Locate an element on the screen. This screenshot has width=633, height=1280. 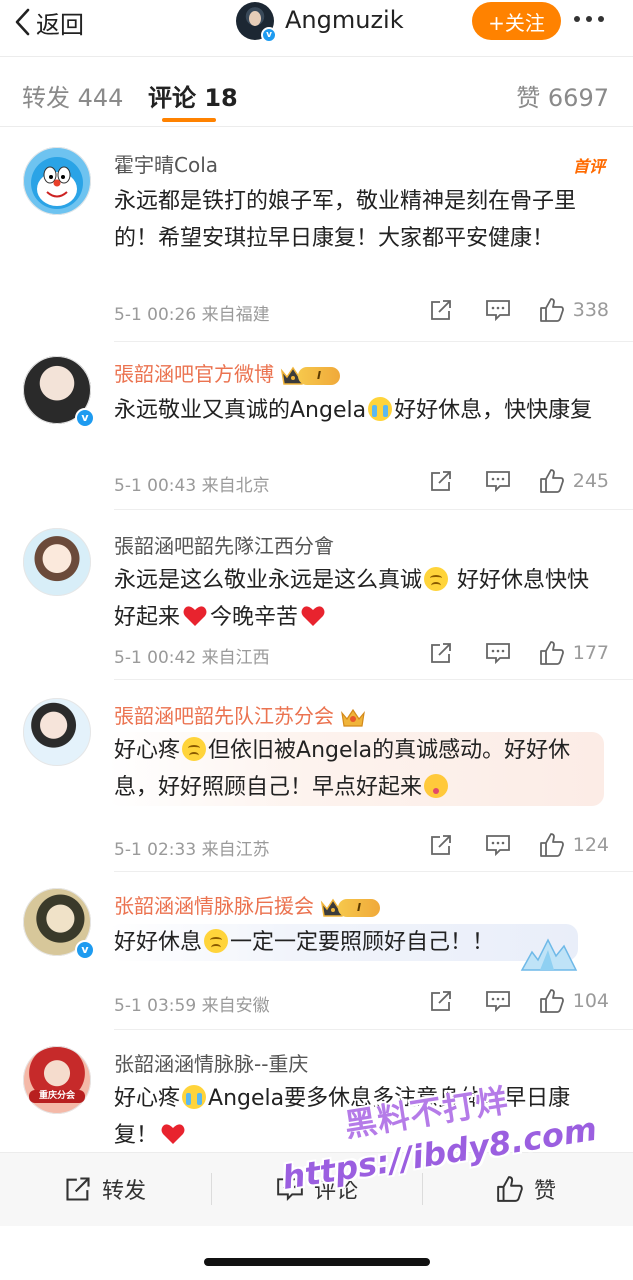
commenter-avatar: 重庆分会 is located at coordinates (57, 1080).